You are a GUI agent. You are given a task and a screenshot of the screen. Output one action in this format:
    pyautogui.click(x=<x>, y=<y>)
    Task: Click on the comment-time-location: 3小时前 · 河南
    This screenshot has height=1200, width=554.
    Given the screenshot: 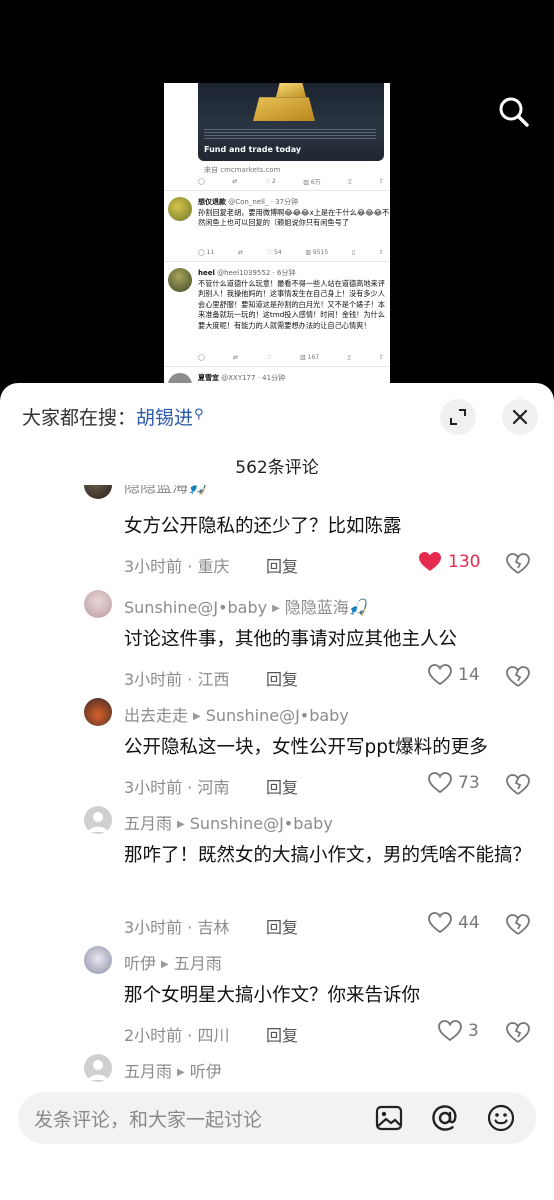 What is the action you would take?
    pyautogui.click(x=177, y=787)
    